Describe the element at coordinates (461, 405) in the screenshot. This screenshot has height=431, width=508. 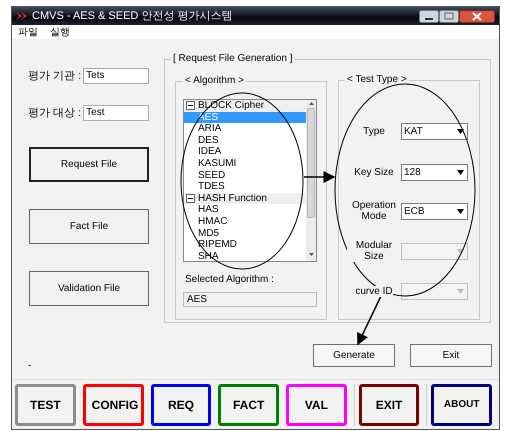
I see `toolbar-button: ABOUT` at that location.